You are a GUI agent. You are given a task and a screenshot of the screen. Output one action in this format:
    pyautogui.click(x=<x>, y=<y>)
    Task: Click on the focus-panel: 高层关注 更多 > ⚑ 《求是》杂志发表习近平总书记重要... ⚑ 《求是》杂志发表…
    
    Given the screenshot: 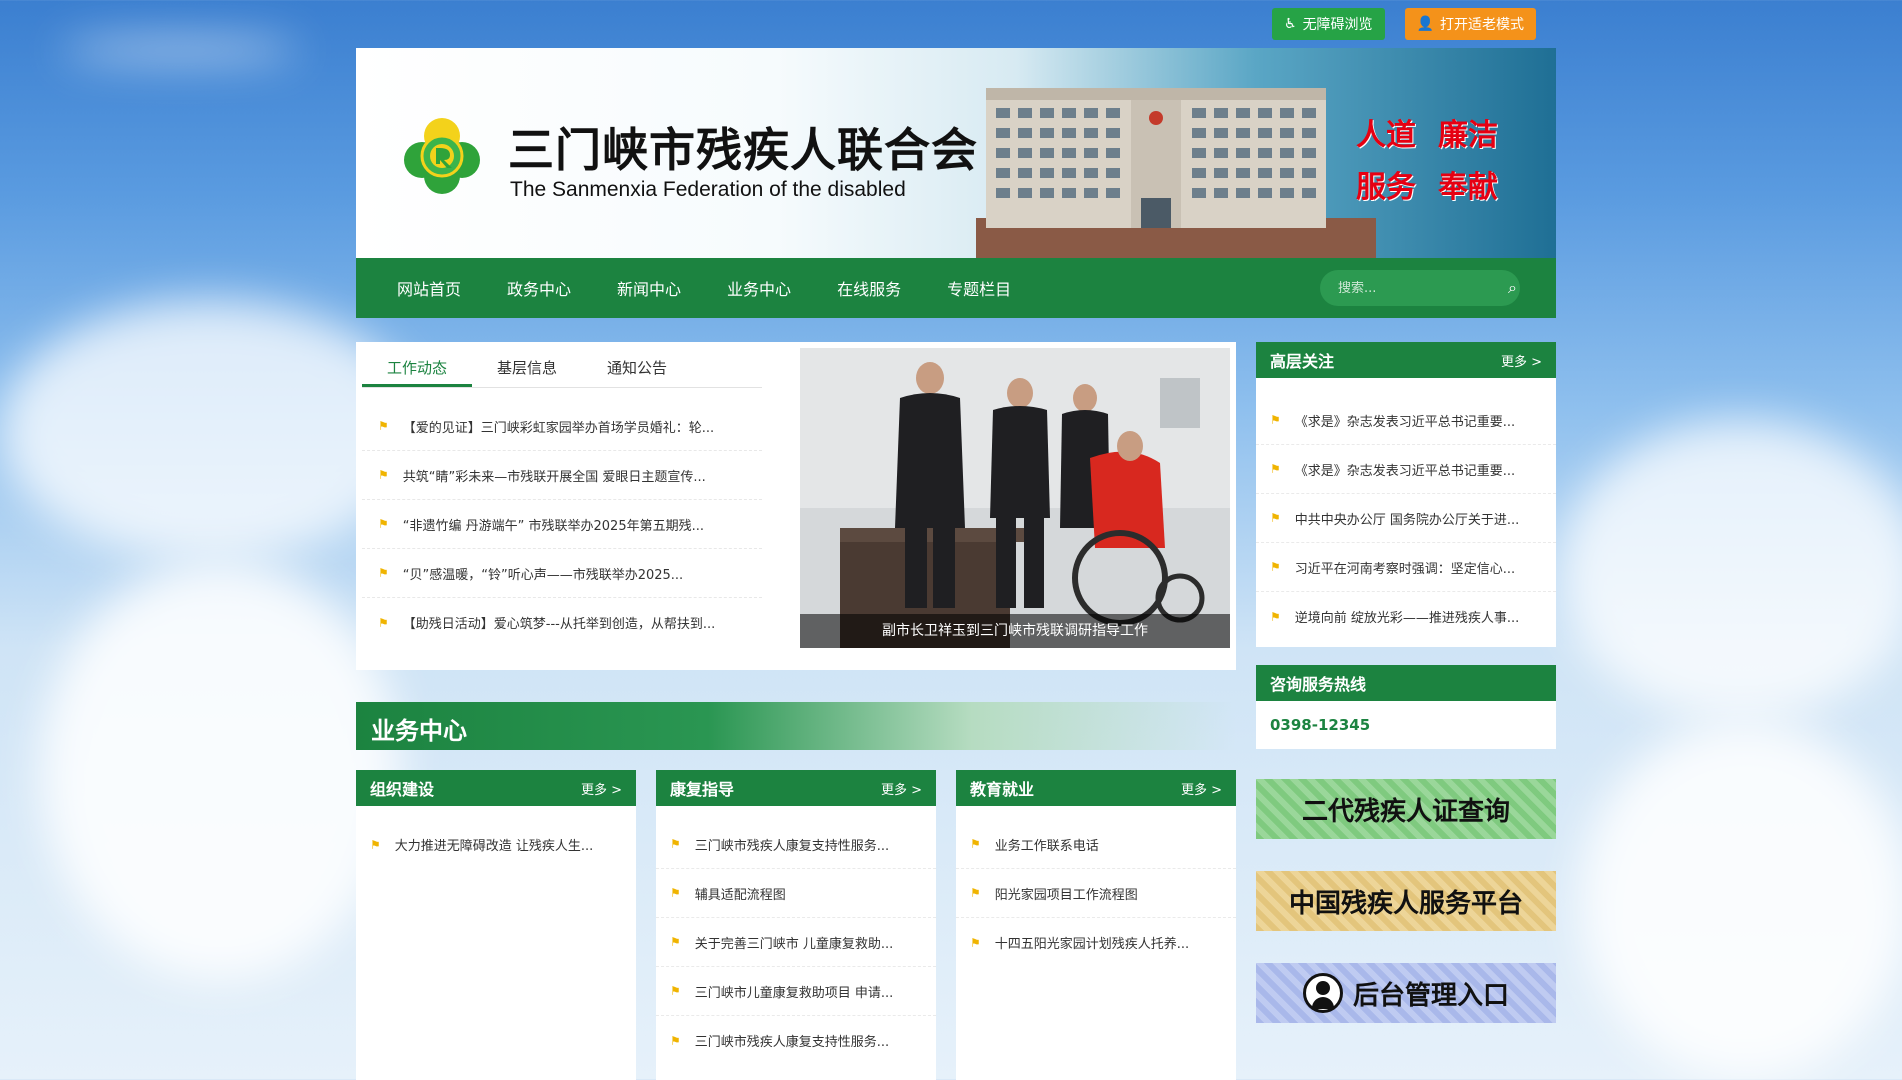 What is the action you would take?
    pyautogui.click(x=1406, y=494)
    